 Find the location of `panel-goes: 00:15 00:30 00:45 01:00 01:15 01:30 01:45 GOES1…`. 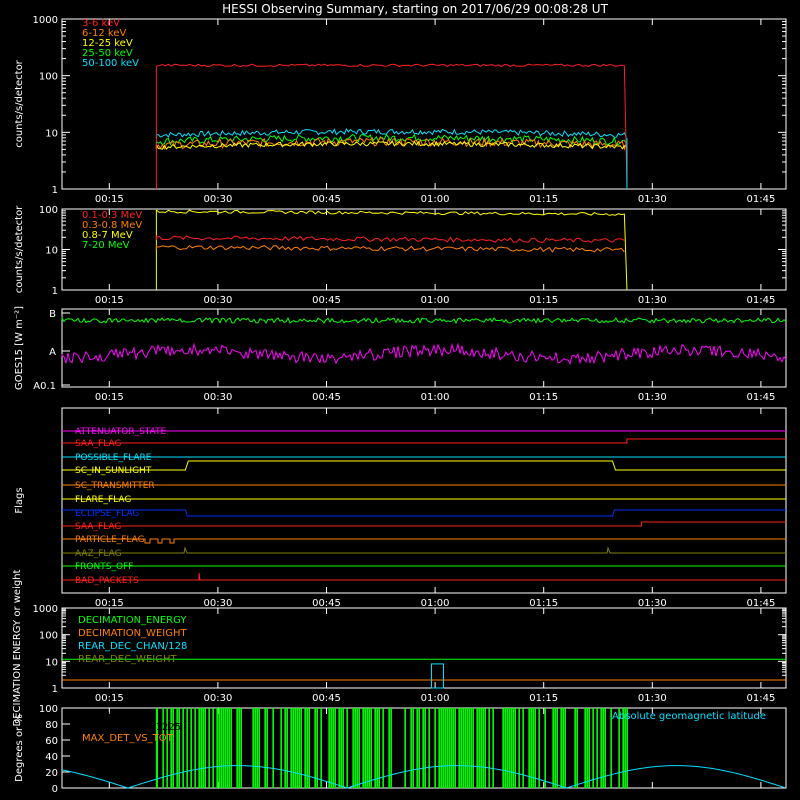

panel-goes: 00:15 00:30 00:45 01:00 01:15 01:30 01:45 GOES1… is located at coordinates (400, 354).